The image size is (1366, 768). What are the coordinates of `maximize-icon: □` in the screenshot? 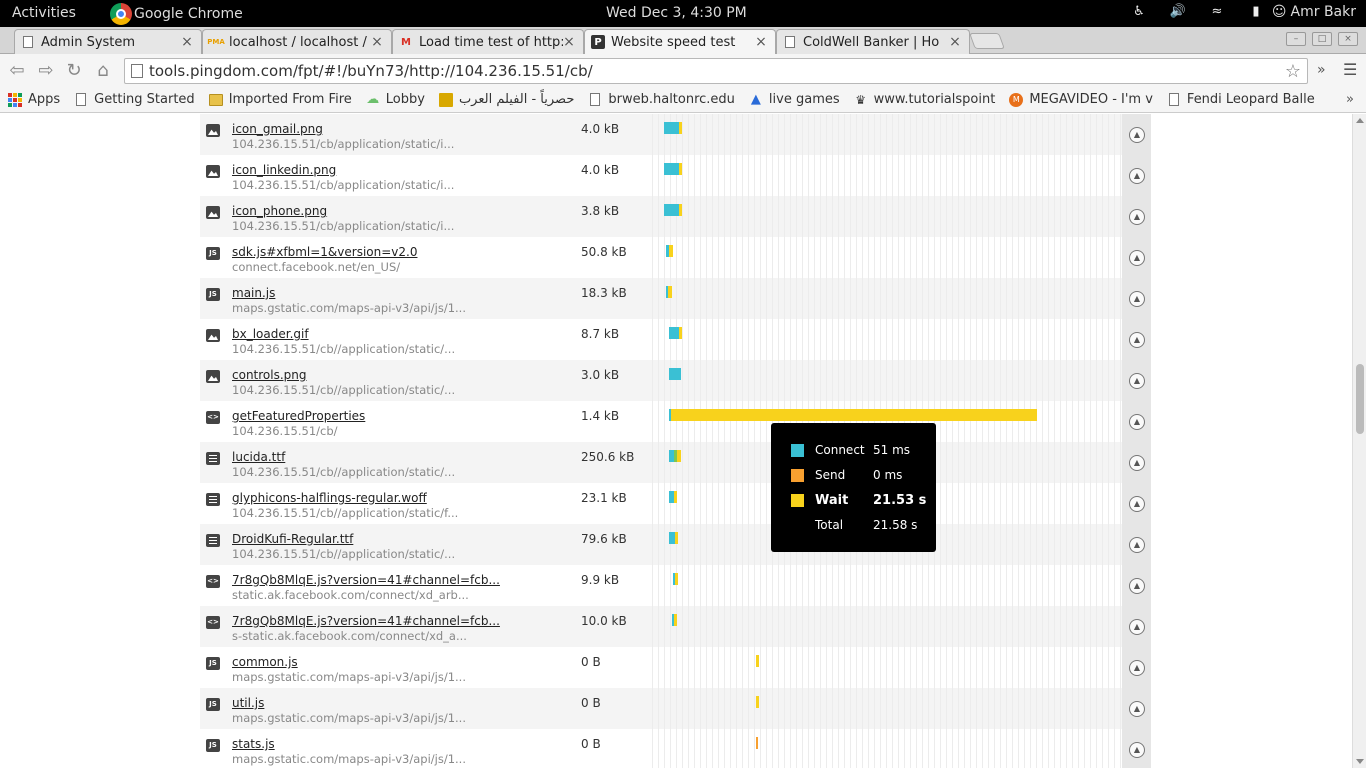 It's located at (1322, 39).